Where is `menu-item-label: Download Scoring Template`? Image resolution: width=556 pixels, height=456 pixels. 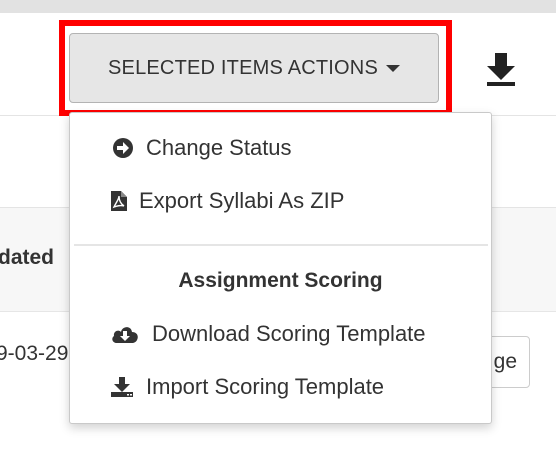
menu-item-label: Download Scoring Template is located at coordinates (289, 333).